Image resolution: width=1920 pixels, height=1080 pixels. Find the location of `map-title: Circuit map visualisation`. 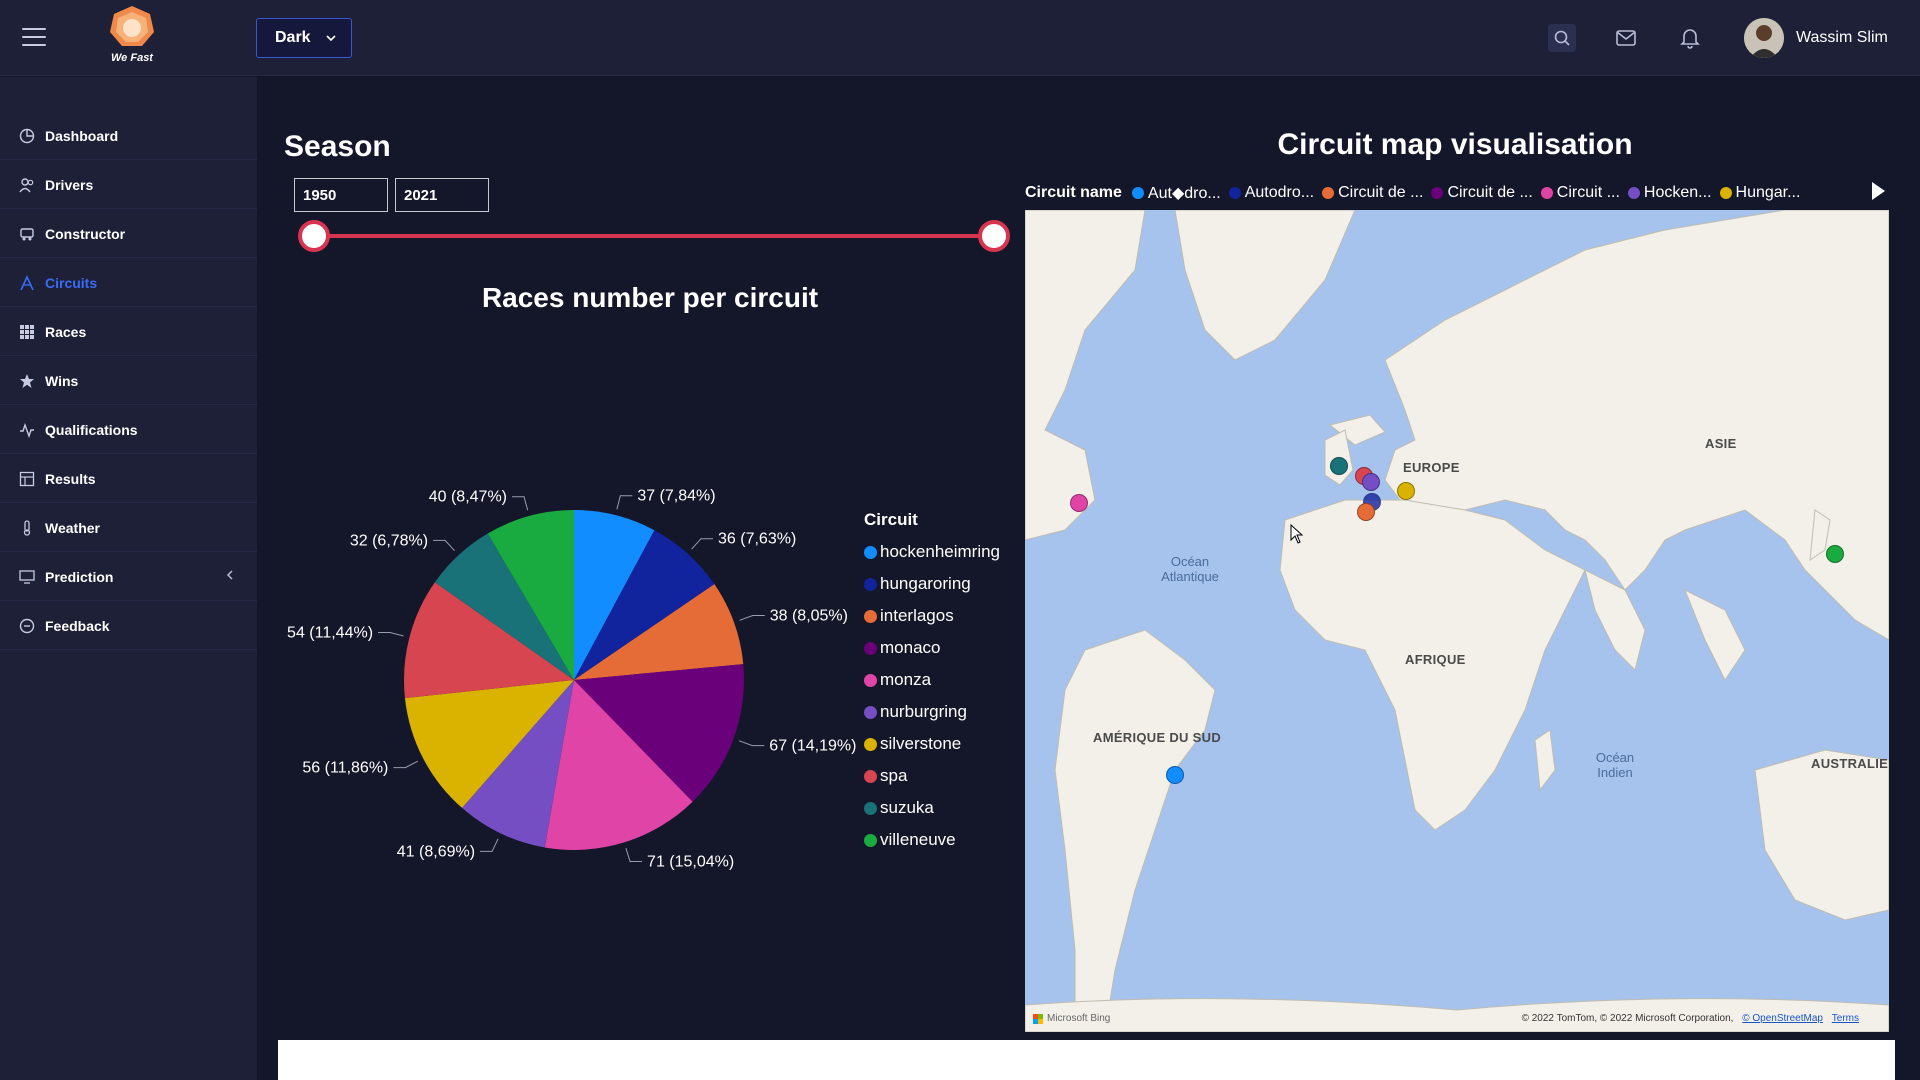

map-title: Circuit map visualisation is located at coordinates (1455, 144).